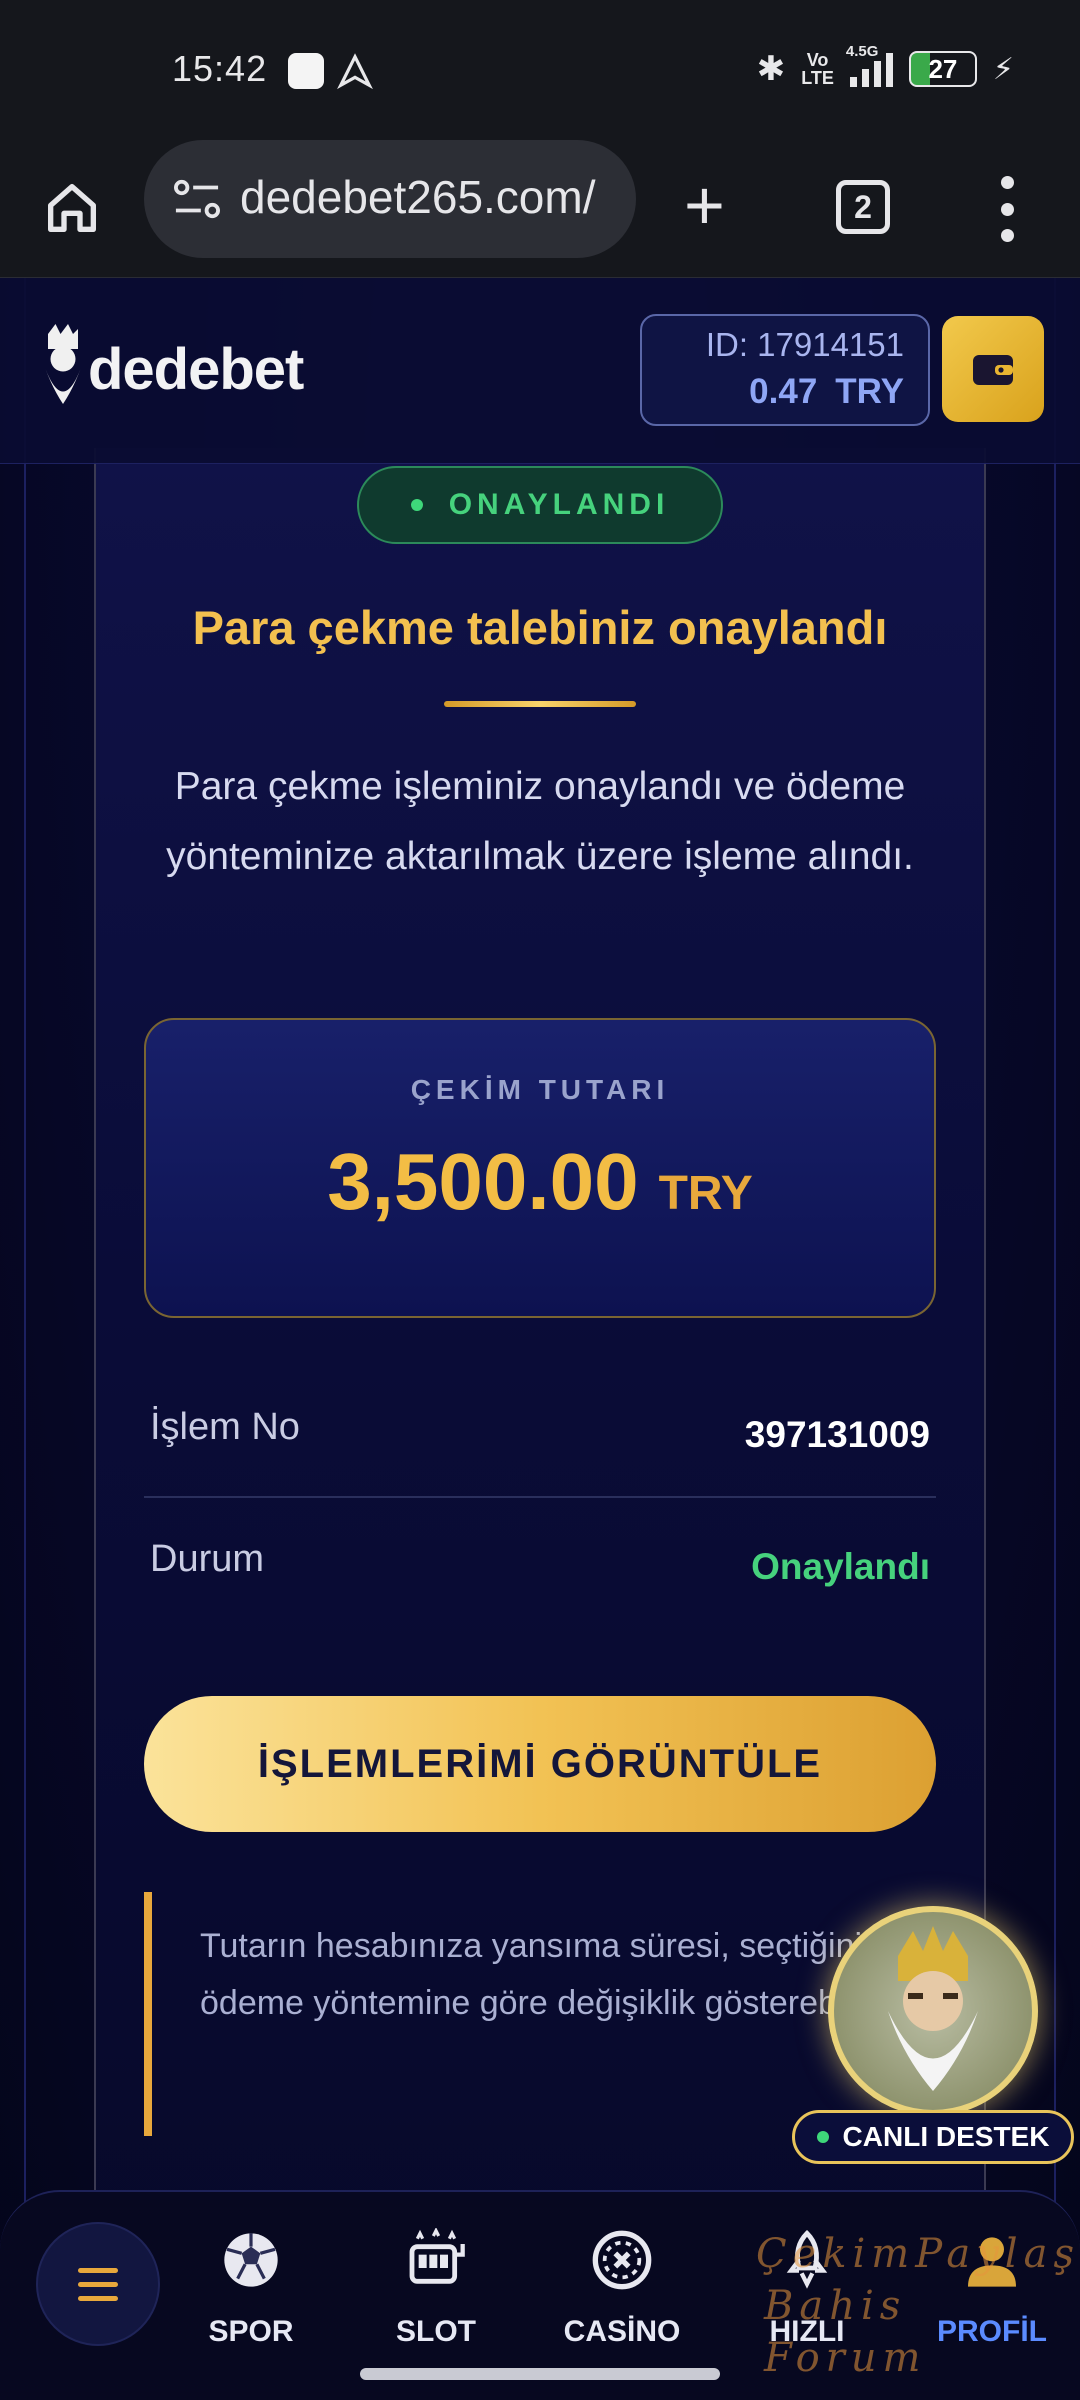 The height and width of the screenshot is (2400, 1080). What do you see at coordinates (771, 69) in the screenshot?
I see `bluetooth-icon: ✱` at bounding box center [771, 69].